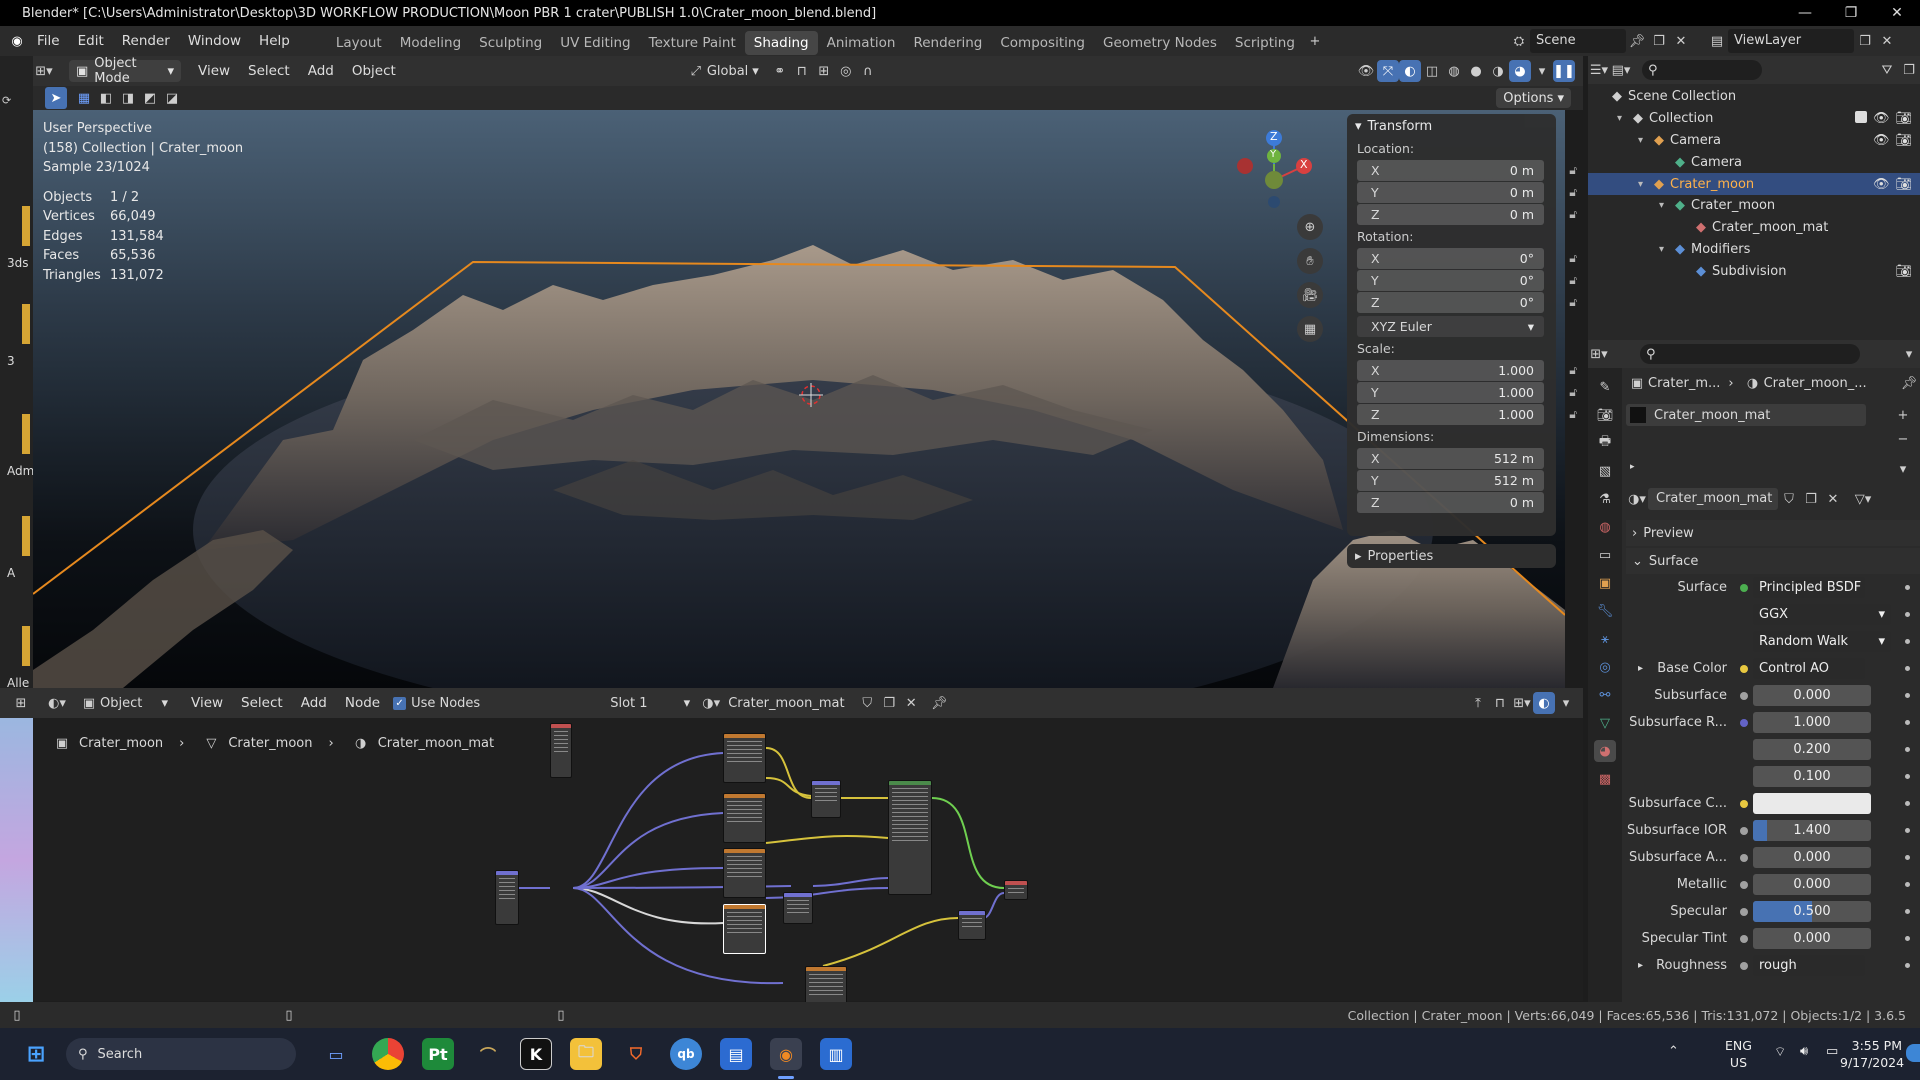  What do you see at coordinates (6, 100) in the screenshot?
I see `left-strip-icon: ⟳` at bounding box center [6, 100].